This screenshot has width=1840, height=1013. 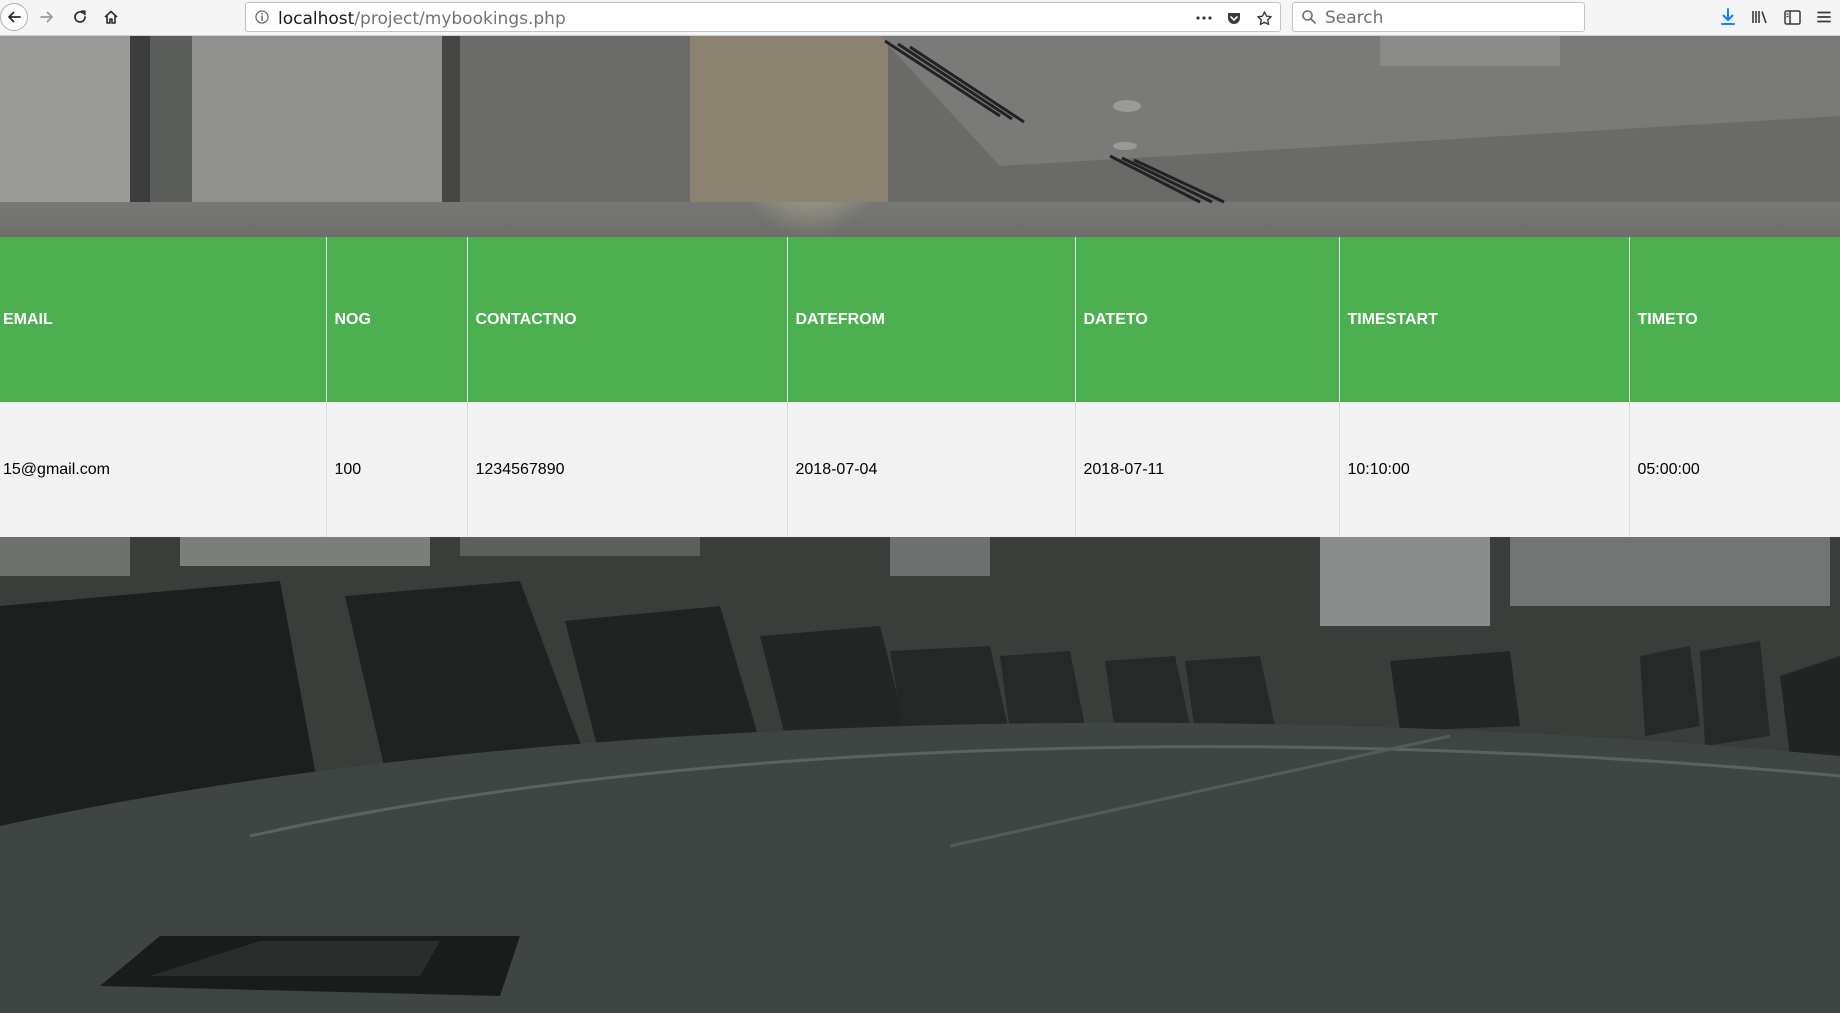 I want to click on search-bar, so click(x=1438, y=17).